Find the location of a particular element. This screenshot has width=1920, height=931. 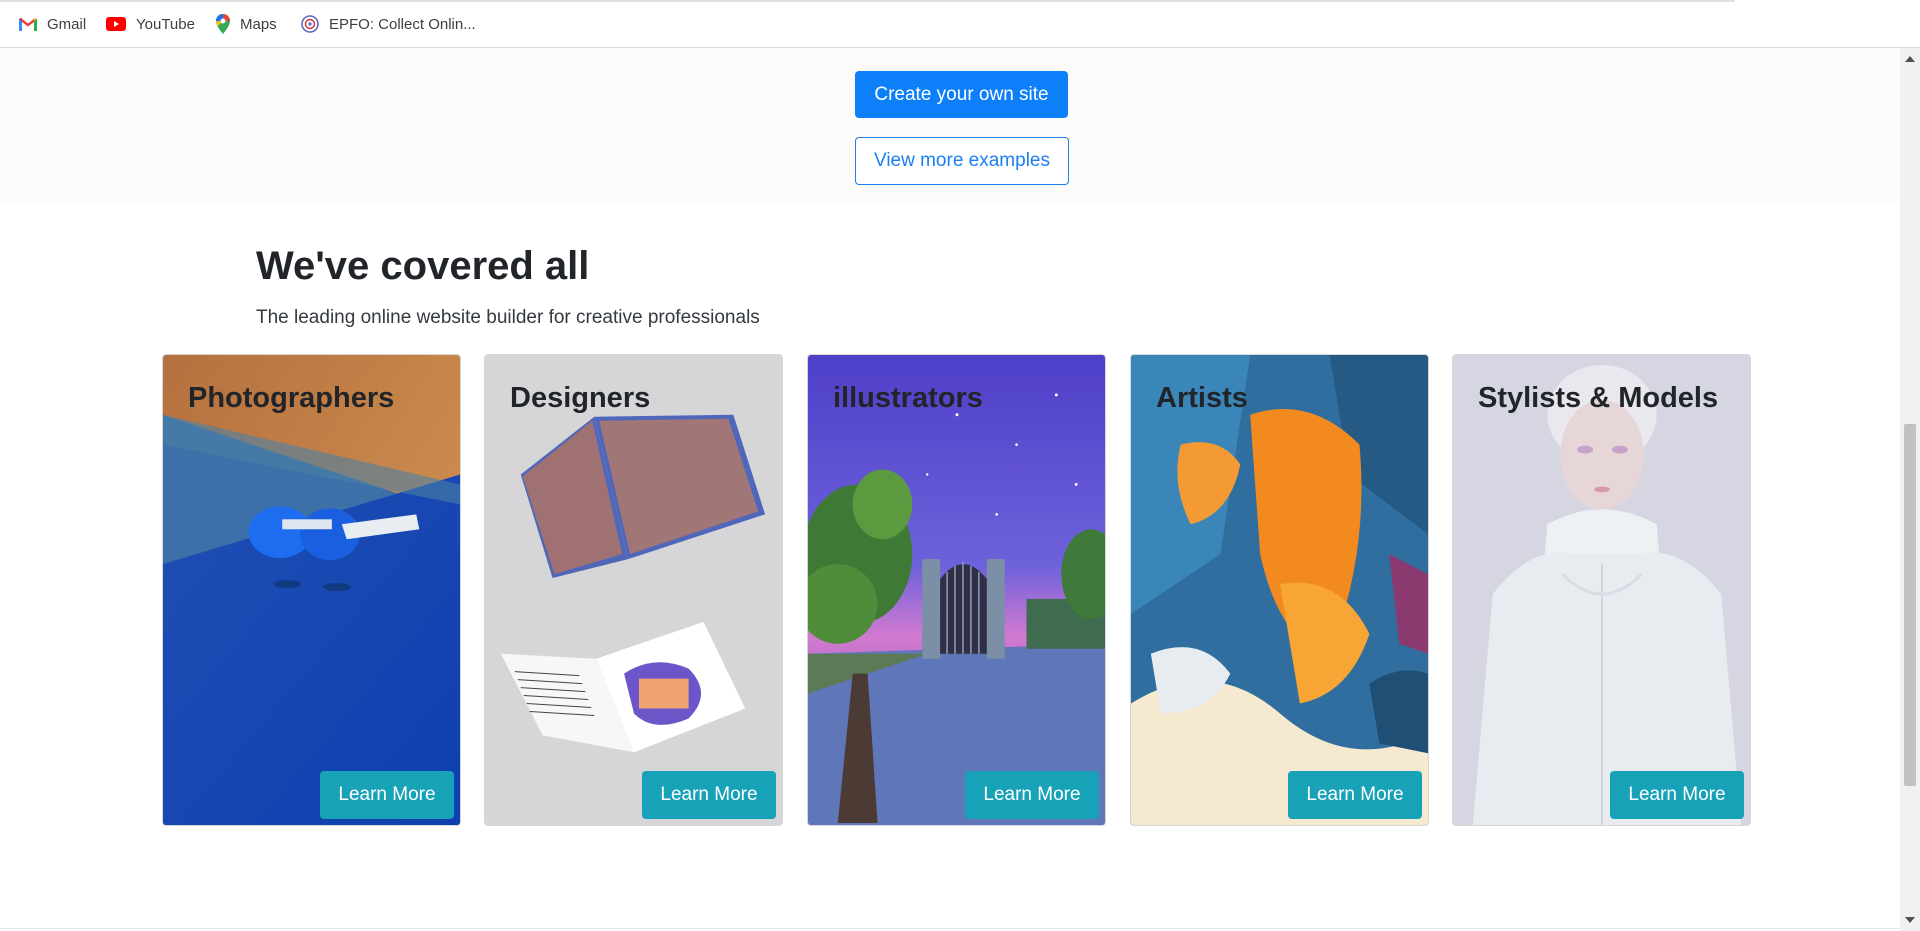

card-stylists-models: Stylists & Models Learn More is located at coordinates (1601, 590).